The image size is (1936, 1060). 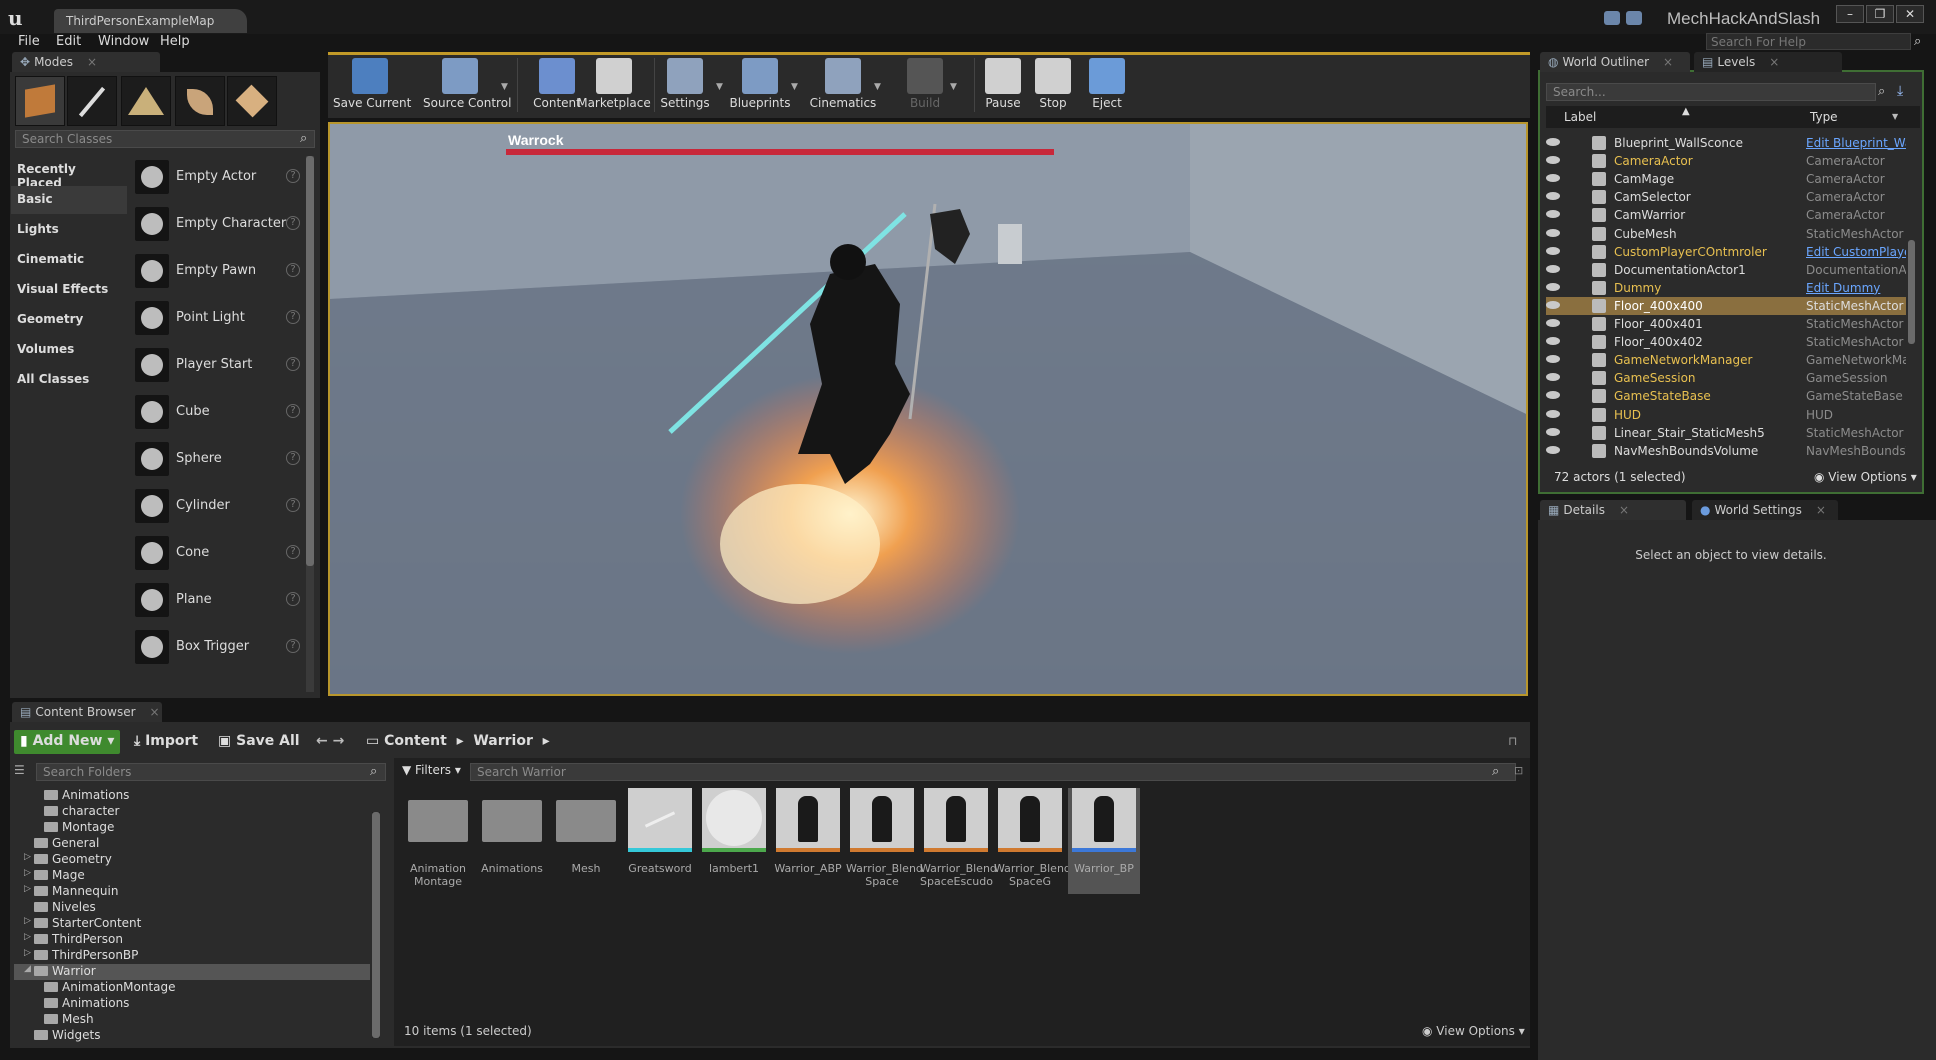 What do you see at coordinates (372, 84) in the screenshot?
I see `toolbar-save-current-button: Save Current` at bounding box center [372, 84].